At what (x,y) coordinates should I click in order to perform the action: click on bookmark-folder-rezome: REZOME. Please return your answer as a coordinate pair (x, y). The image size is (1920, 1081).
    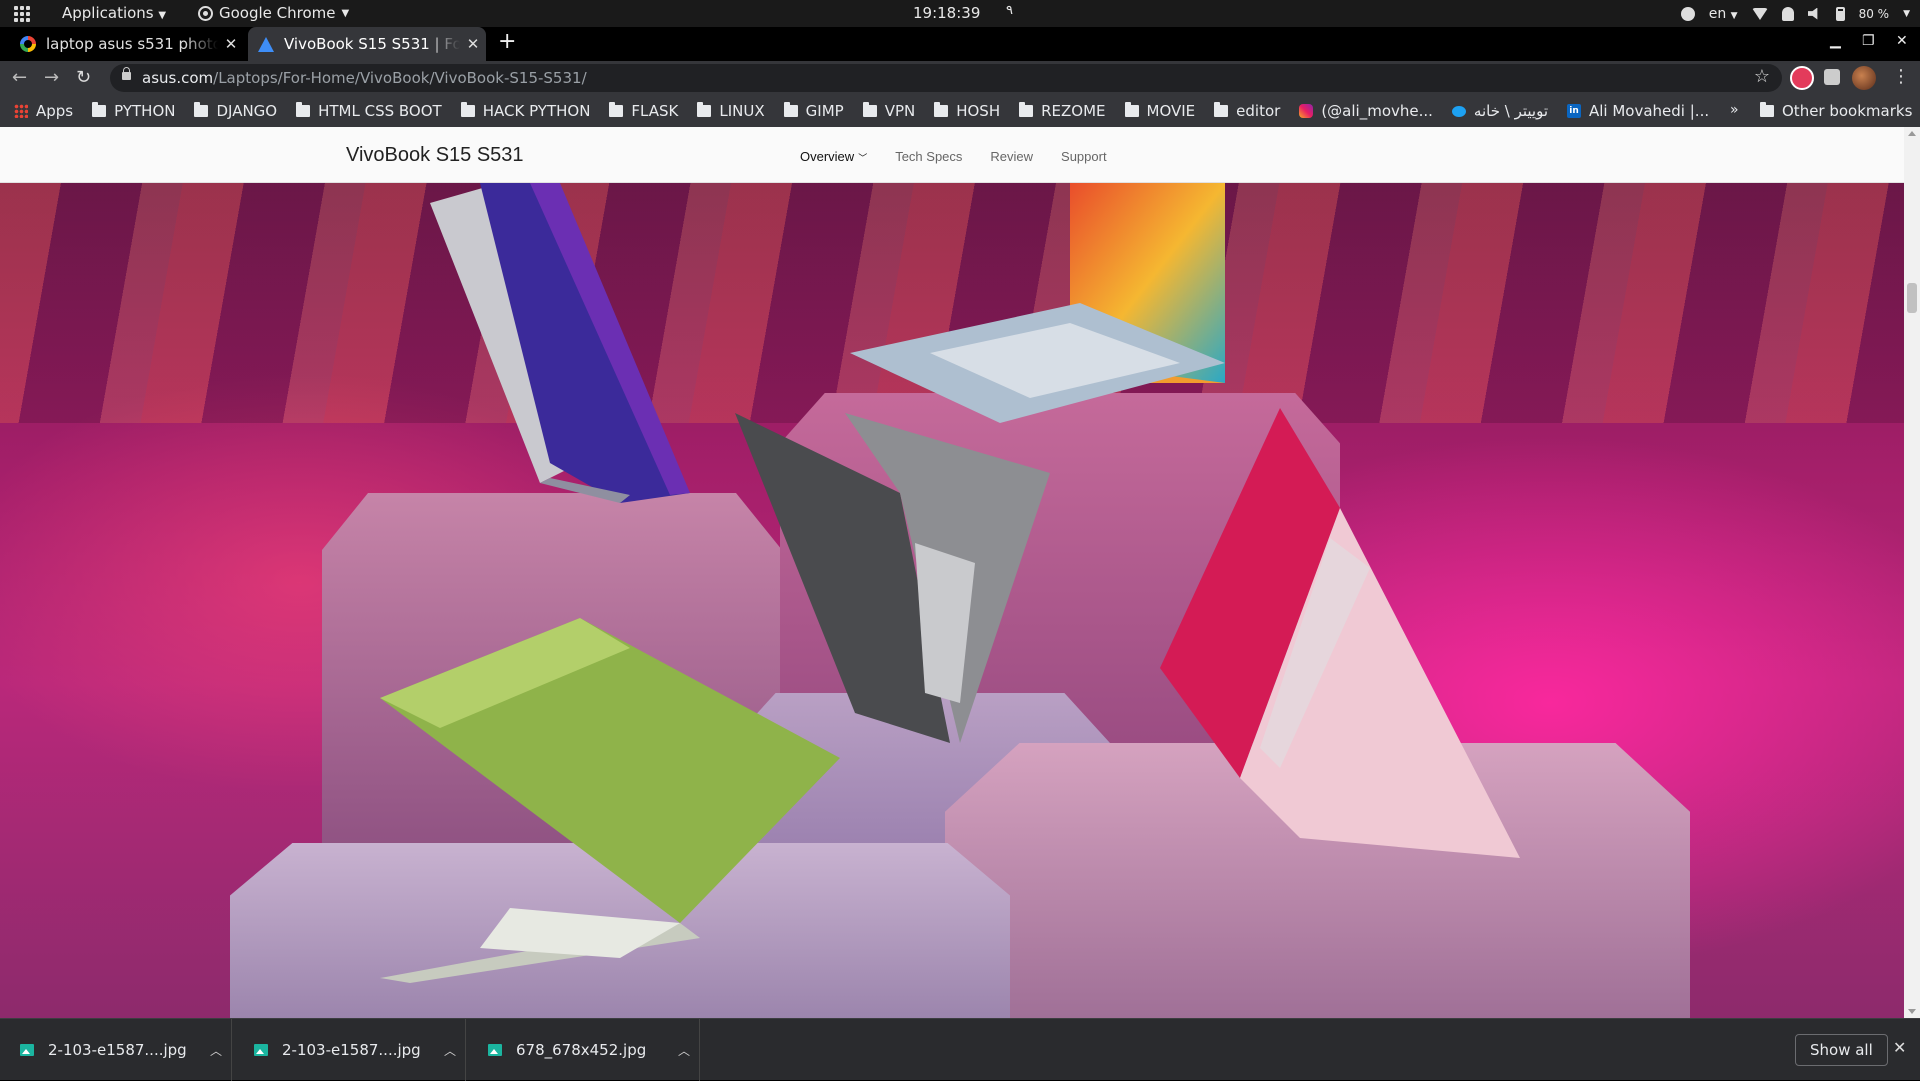
    Looking at the image, I should click on (1062, 111).